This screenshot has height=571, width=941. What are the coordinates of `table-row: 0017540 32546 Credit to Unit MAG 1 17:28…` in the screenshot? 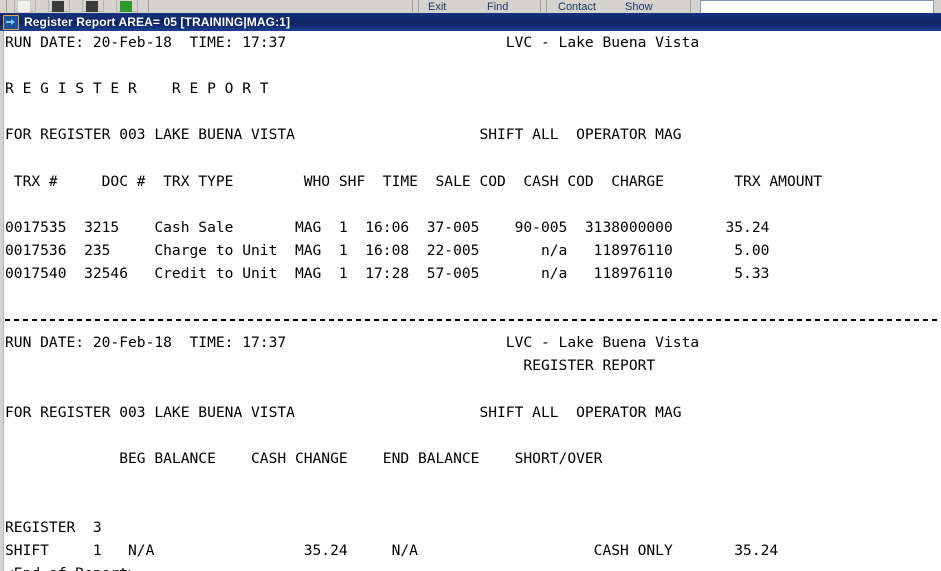 It's located at (387, 273).